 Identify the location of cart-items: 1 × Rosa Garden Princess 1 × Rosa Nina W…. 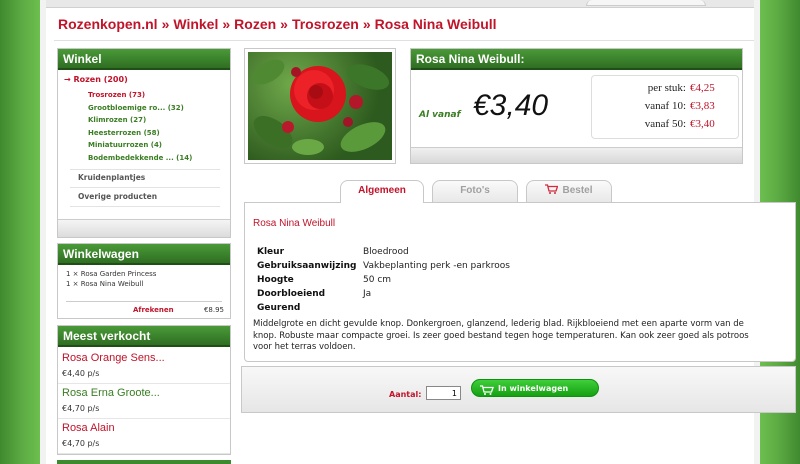
(111, 279).